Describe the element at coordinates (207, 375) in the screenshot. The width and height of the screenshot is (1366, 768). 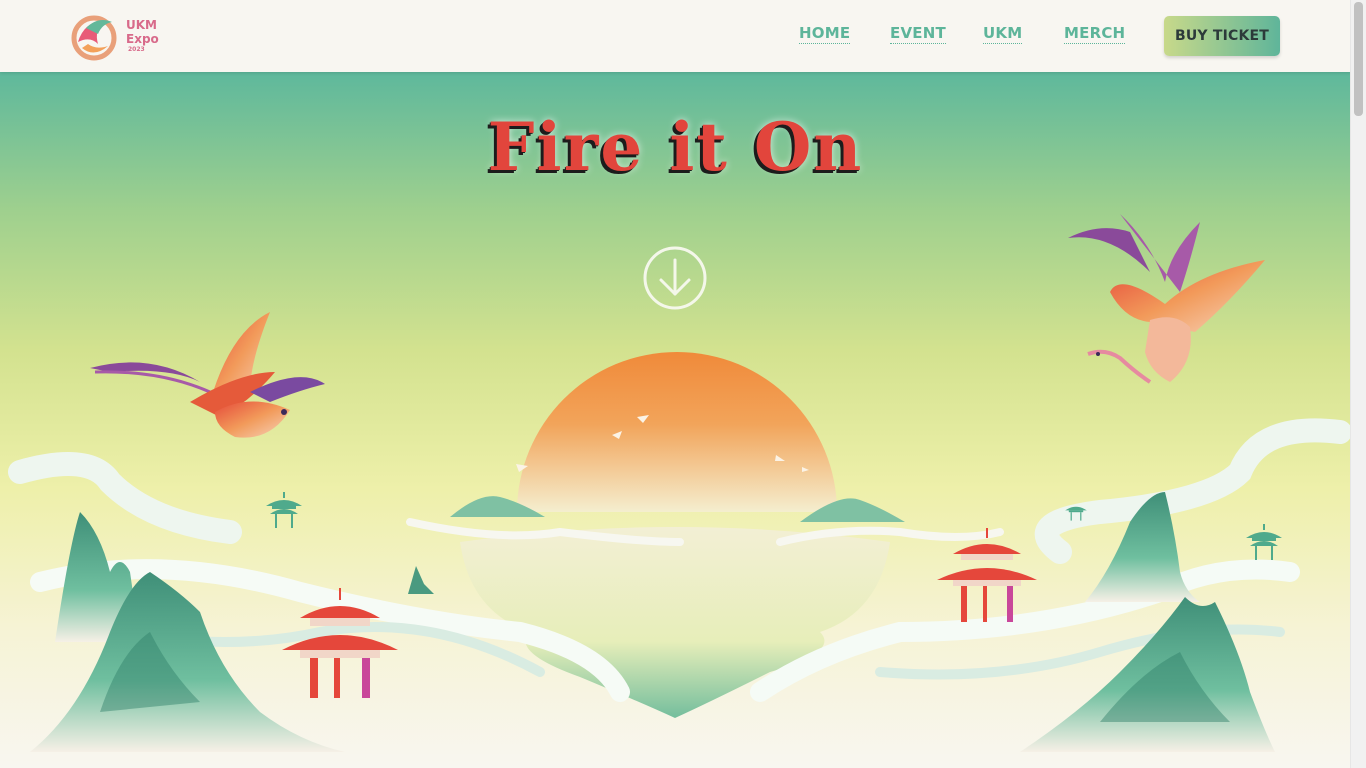
I see `phoenix-left` at that location.